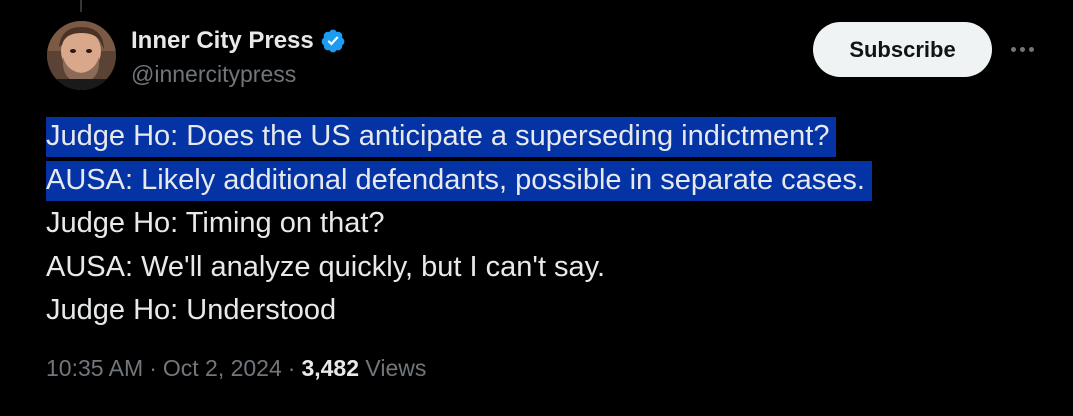  Describe the element at coordinates (215, 223) in the screenshot. I see `tweet-line: Judge Ho: Timing on that?` at that location.